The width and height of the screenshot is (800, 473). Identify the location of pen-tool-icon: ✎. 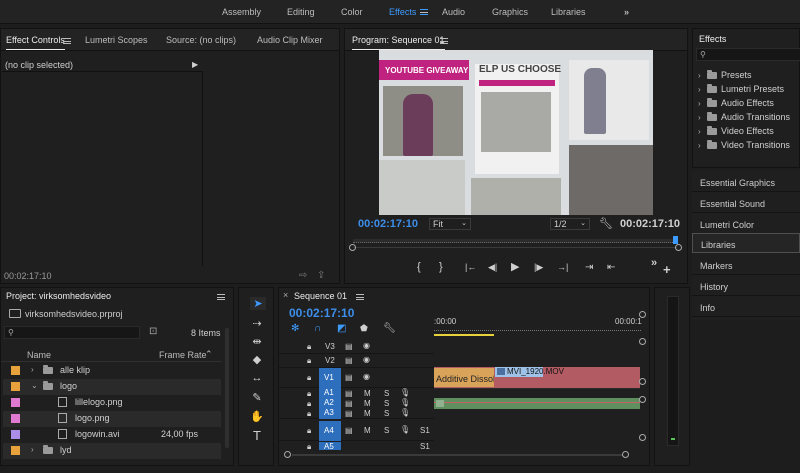
(257, 397).